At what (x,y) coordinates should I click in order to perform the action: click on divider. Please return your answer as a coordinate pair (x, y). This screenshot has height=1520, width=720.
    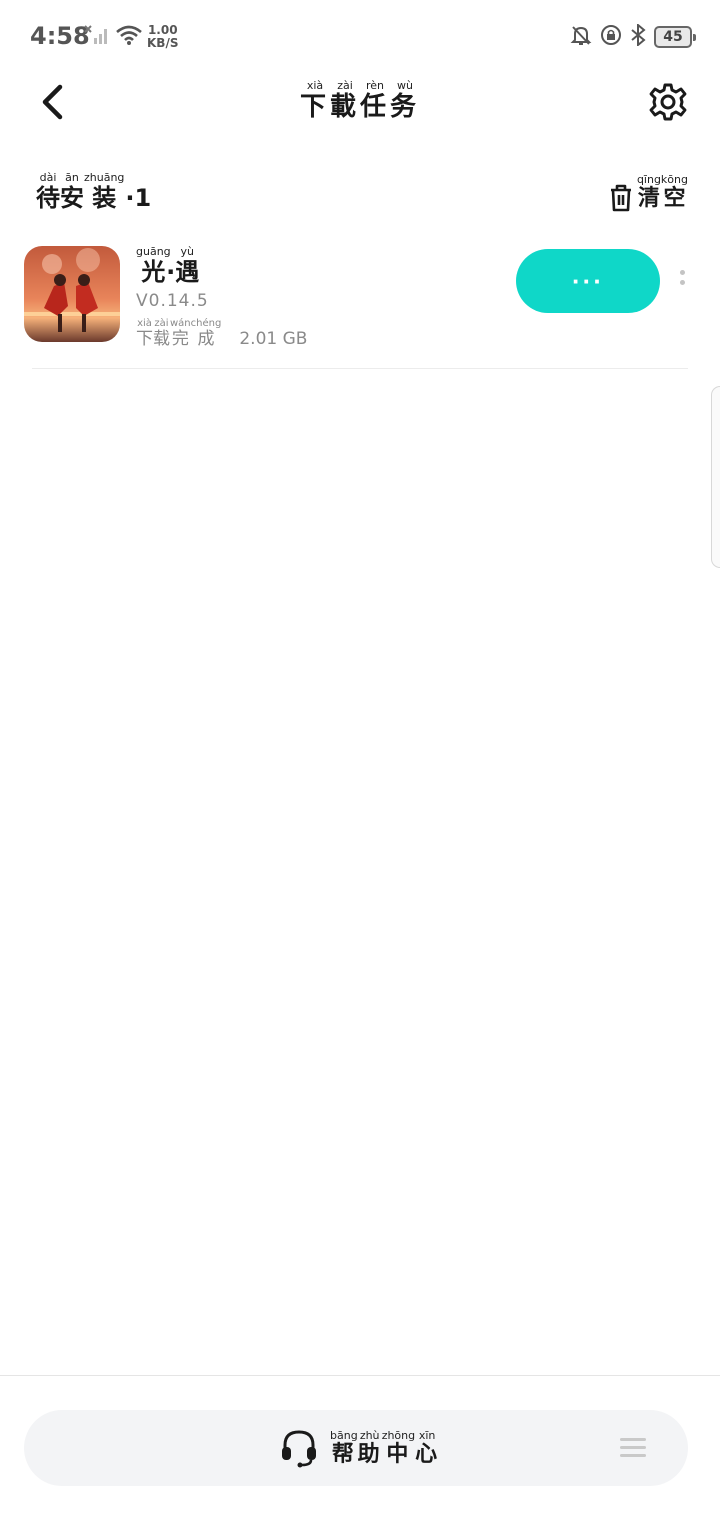
    Looking at the image, I should click on (360, 368).